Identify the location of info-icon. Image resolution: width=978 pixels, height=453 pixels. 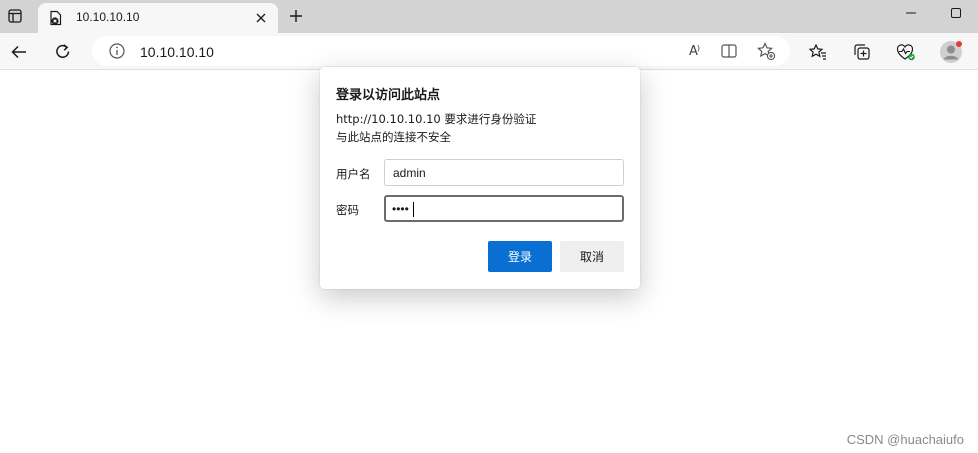
(117, 51).